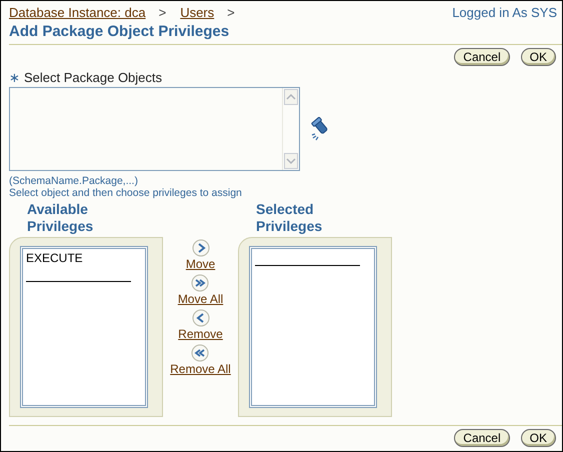  What do you see at coordinates (84, 258) in the screenshot?
I see `list-option: EXECUTE` at bounding box center [84, 258].